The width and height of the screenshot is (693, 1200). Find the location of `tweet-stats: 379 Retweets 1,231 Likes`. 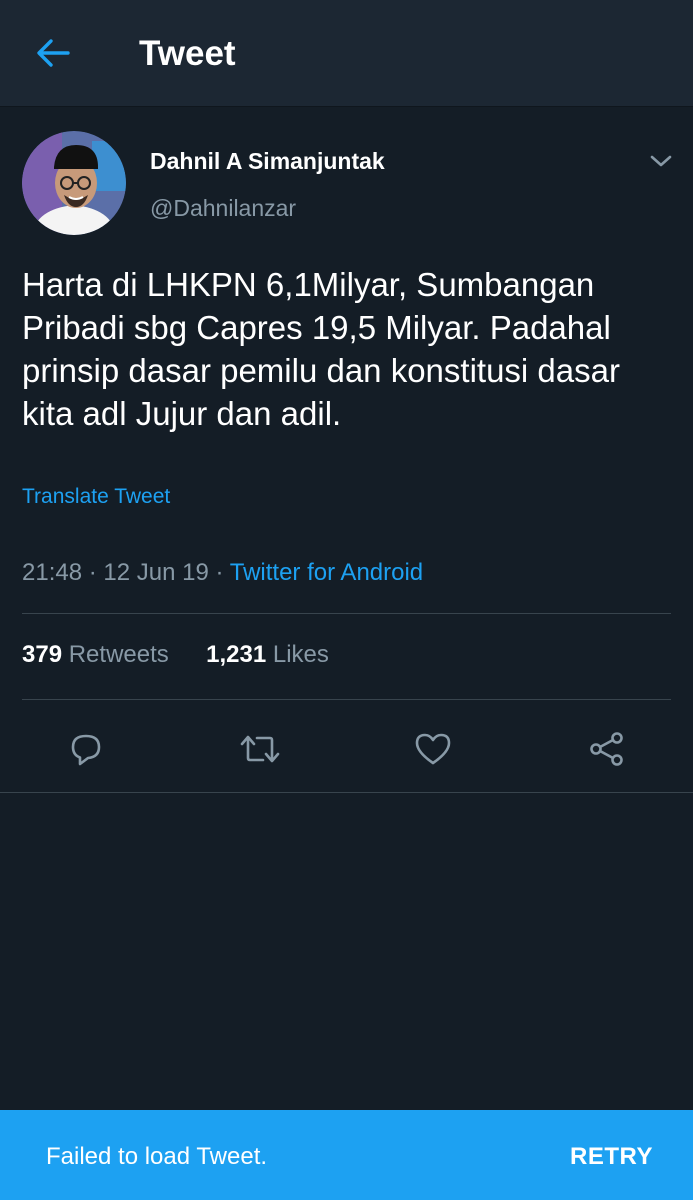

tweet-stats: 379 Retweets 1,231 Likes is located at coordinates (175, 655).